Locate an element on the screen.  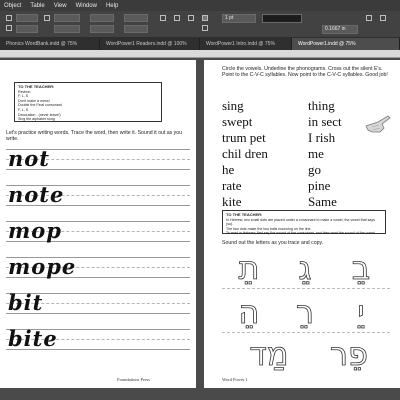
word-item: swept is located at coordinates (237, 121).